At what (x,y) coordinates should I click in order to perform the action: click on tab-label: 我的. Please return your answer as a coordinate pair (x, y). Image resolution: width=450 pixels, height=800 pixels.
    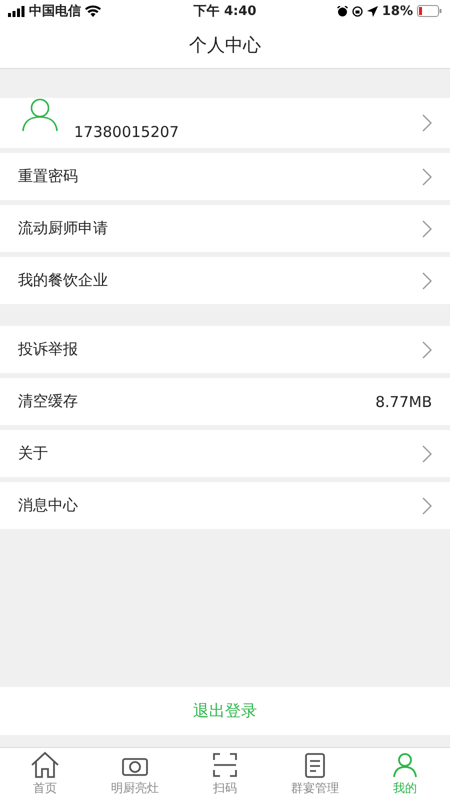
    Looking at the image, I should click on (405, 788).